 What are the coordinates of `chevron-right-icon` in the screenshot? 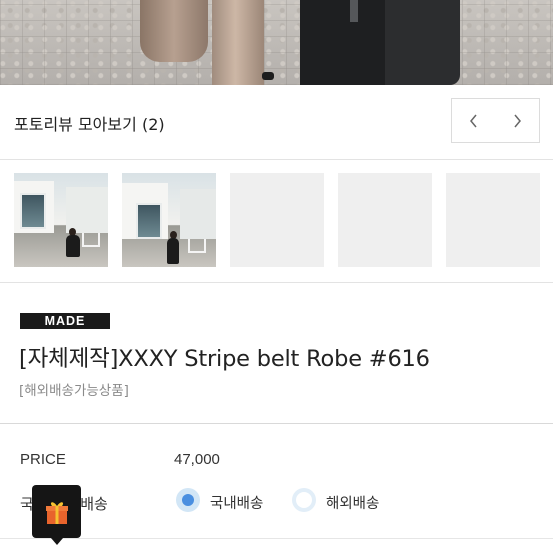 It's located at (517, 120).